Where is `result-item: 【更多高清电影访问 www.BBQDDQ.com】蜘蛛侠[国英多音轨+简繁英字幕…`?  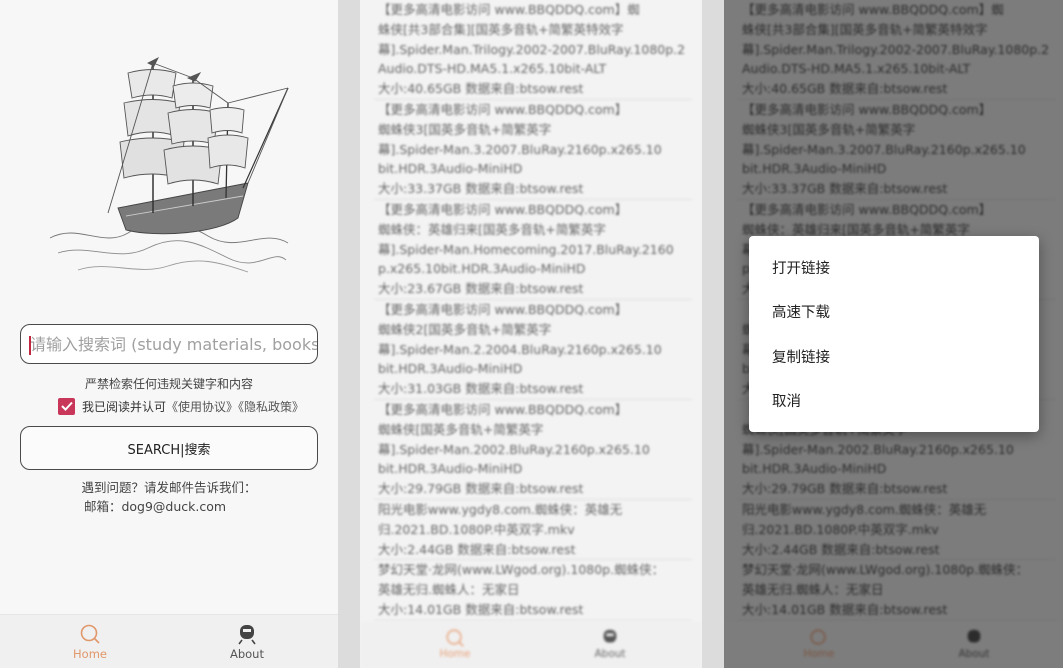
result-item: 【更多高清电影访问 www.BBQDDQ.com】蜘蛛侠[国英多音轨+简繁英字幕… is located at coordinates (533, 450).